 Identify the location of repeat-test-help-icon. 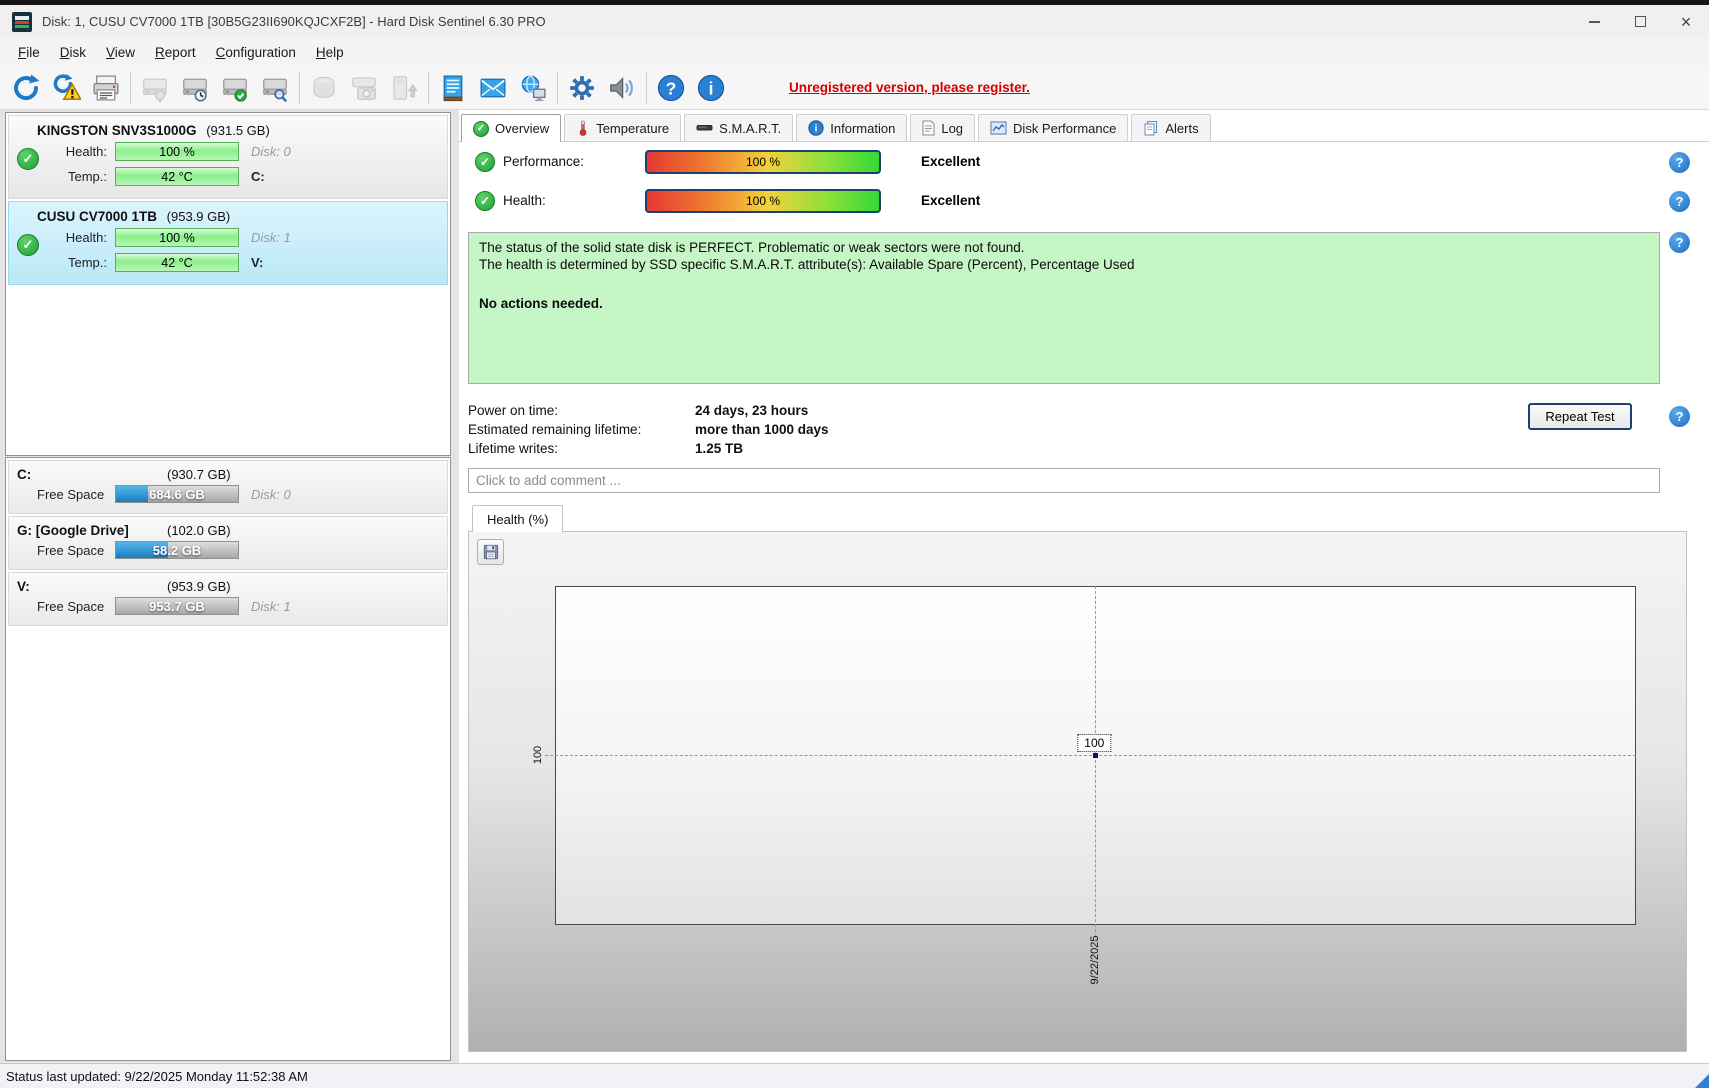
(1679, 416).